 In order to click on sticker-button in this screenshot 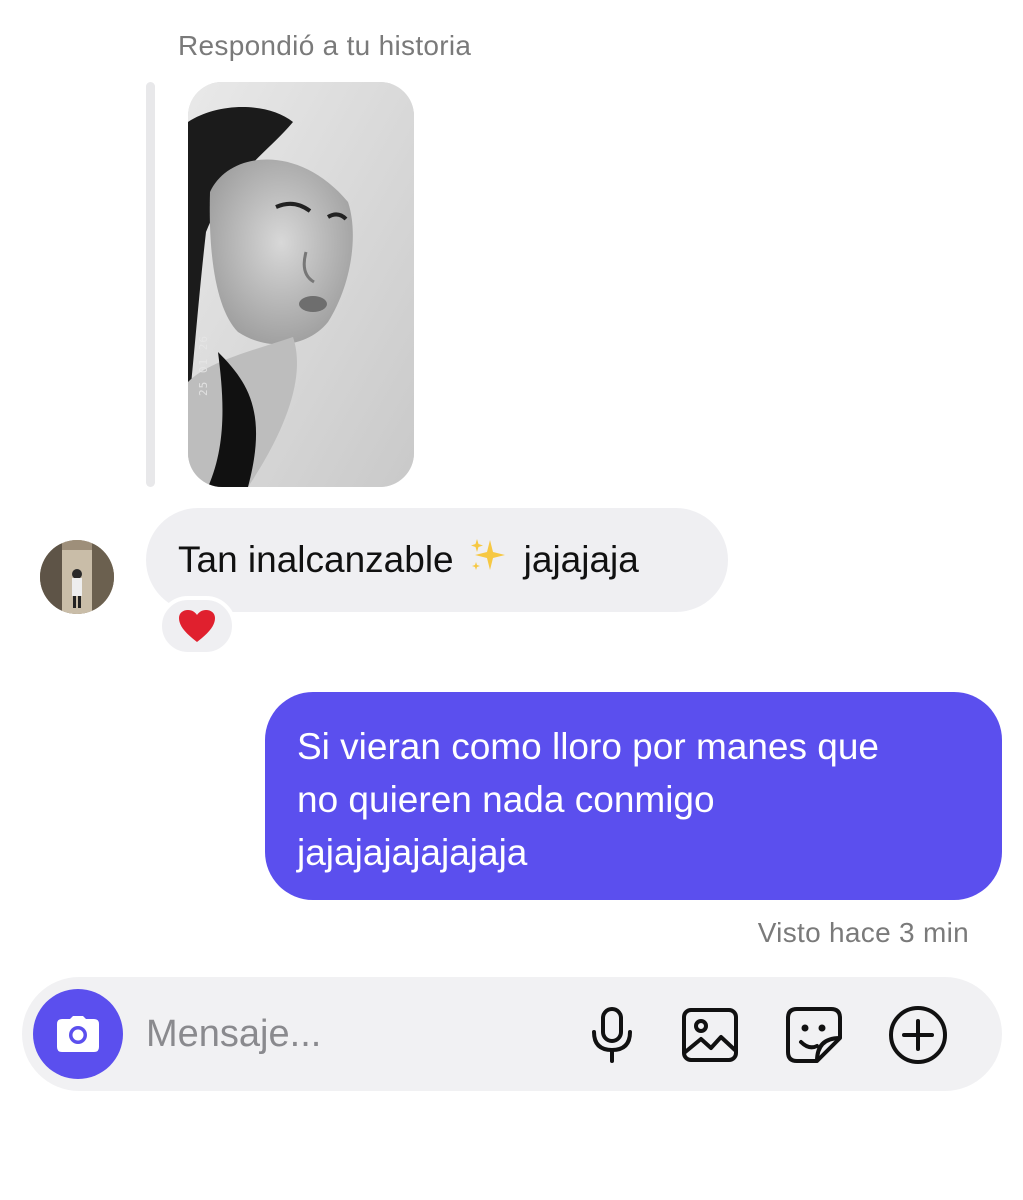, I will do `click(814, 1035)`.